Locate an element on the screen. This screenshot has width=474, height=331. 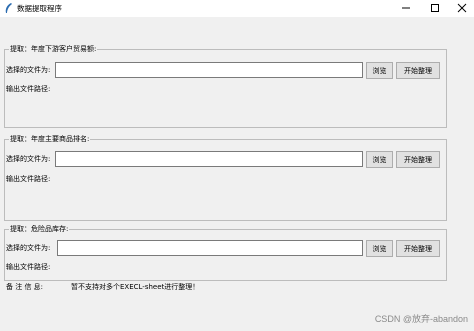
watermark: CSDN @放弃-abandon is located at coordinates (421, 319).